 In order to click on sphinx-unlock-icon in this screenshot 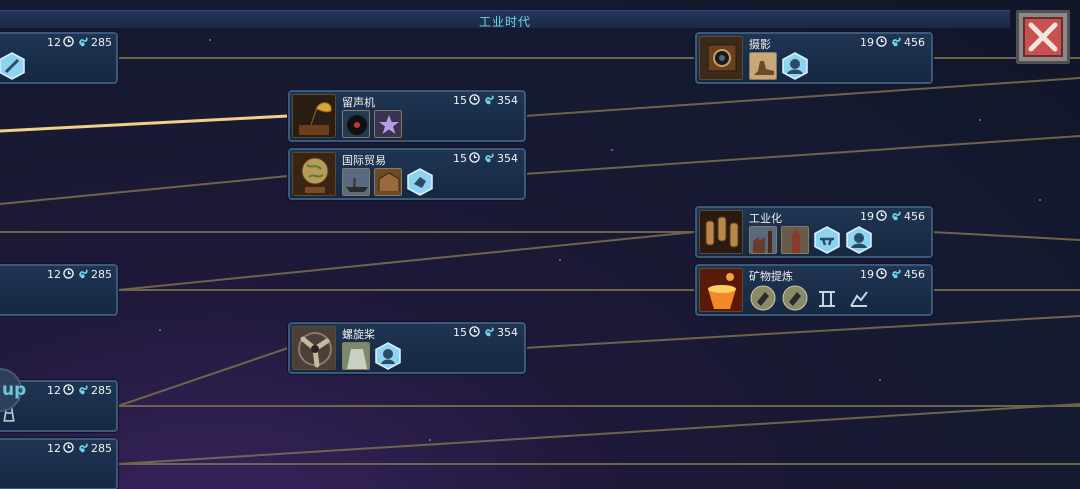, I will do `click(763, 66)`.